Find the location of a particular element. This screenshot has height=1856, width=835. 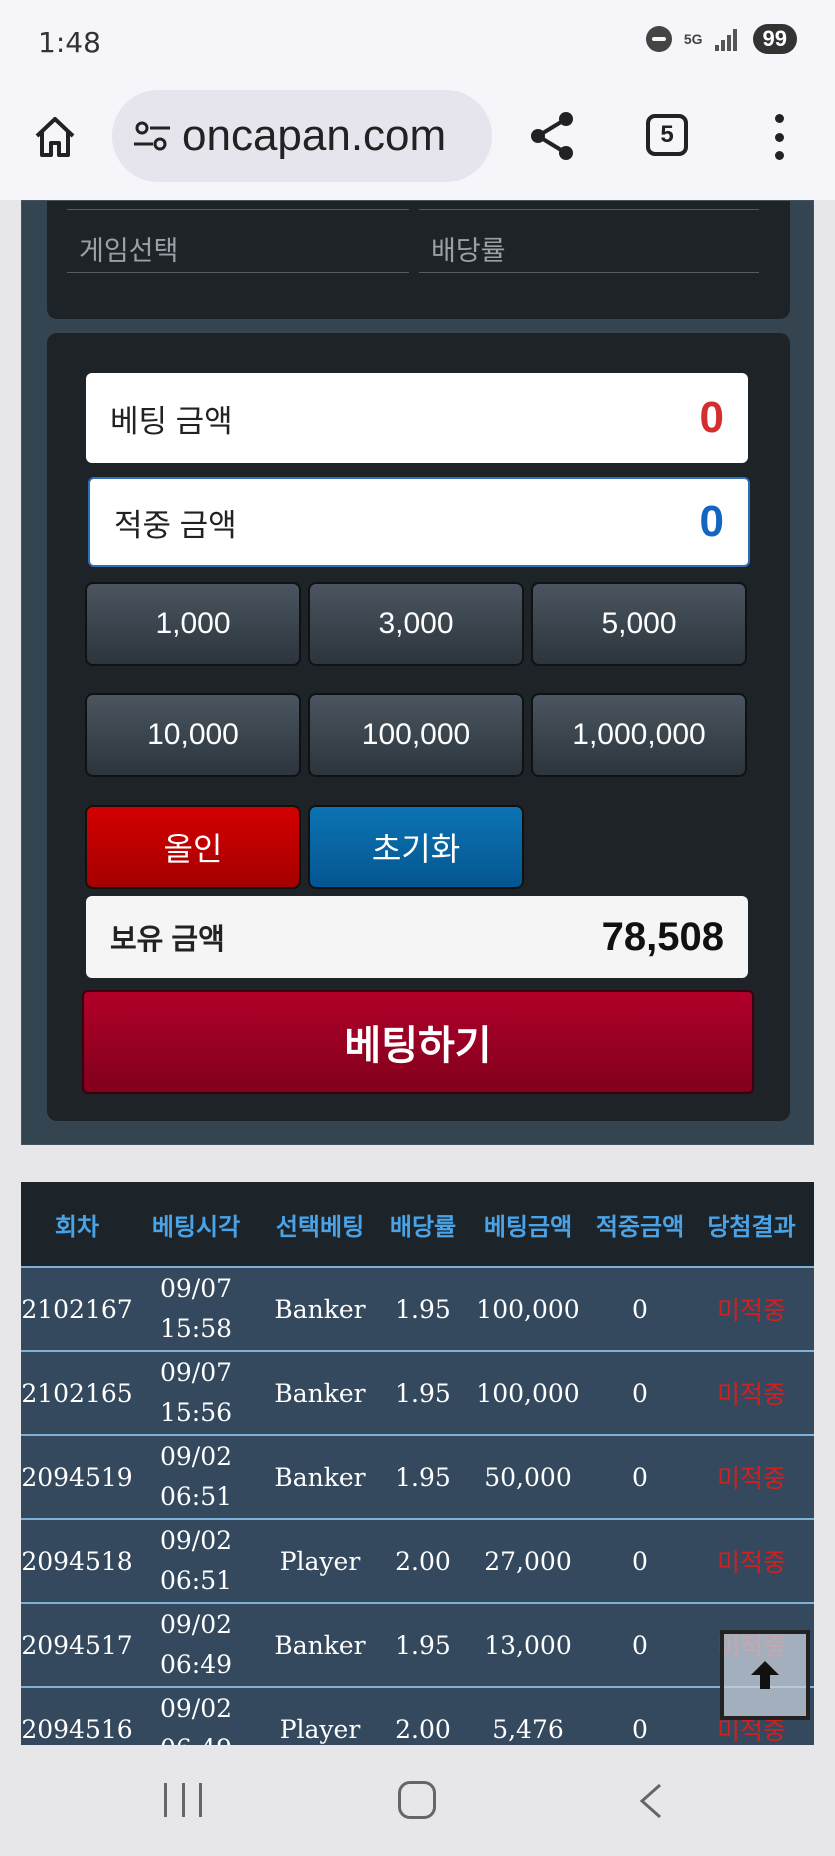

network-label: 5G is located at coordinates (693, 39).